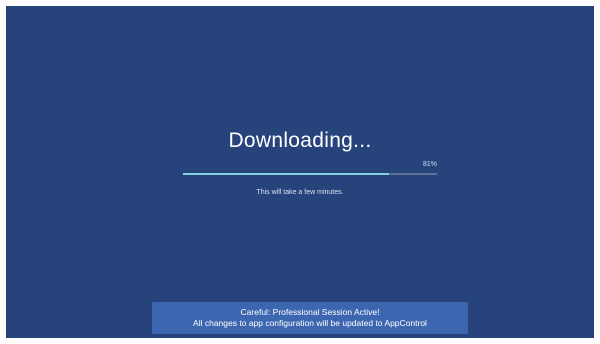  Describe the element at coordinates (300, 192) in the screenshot. I see `download-hint: This will take a few minutes.` at that location.